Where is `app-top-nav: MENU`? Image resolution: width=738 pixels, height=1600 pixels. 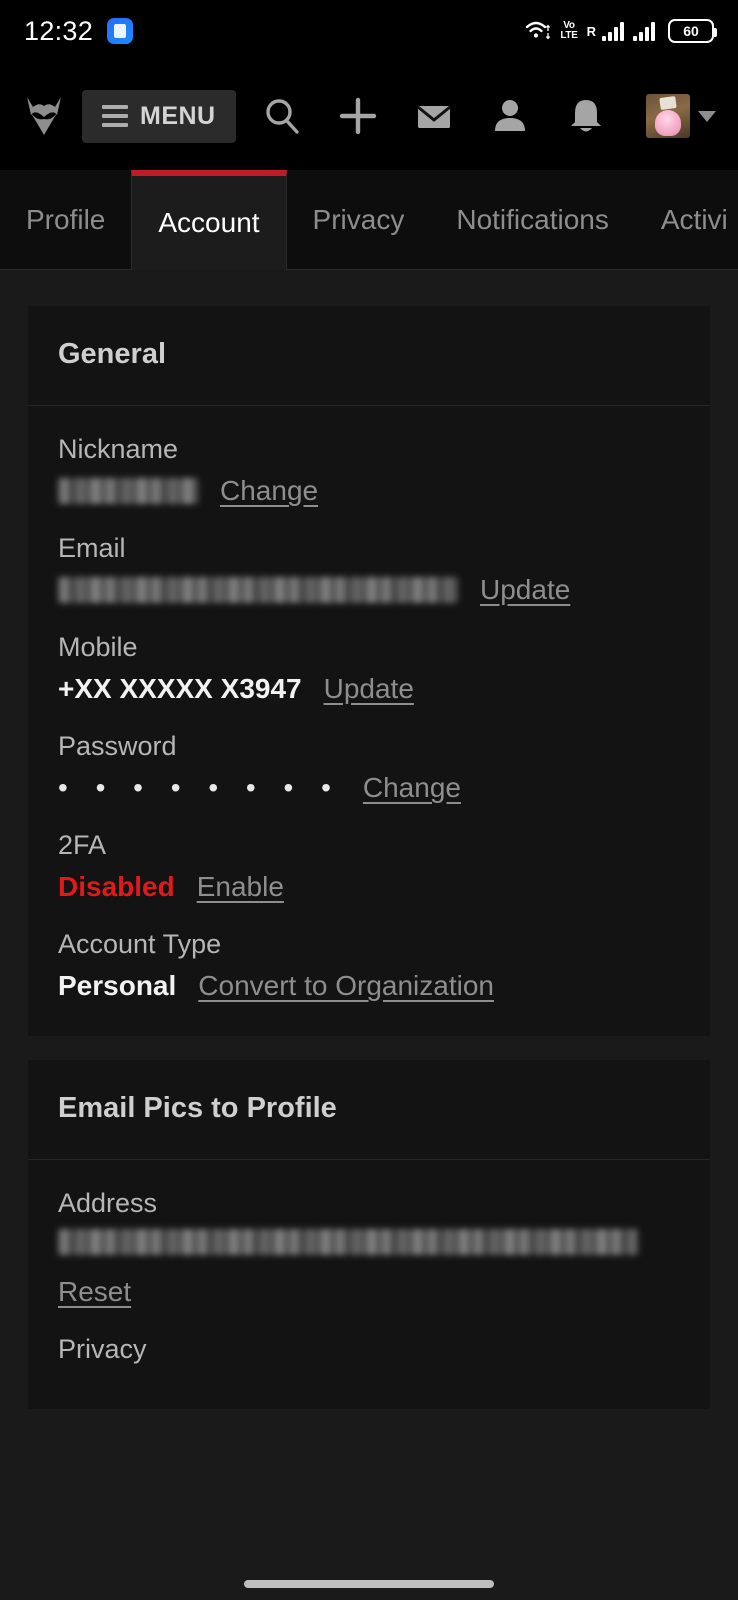
app-top-nav: MENU is located at coordinates (369, 116).